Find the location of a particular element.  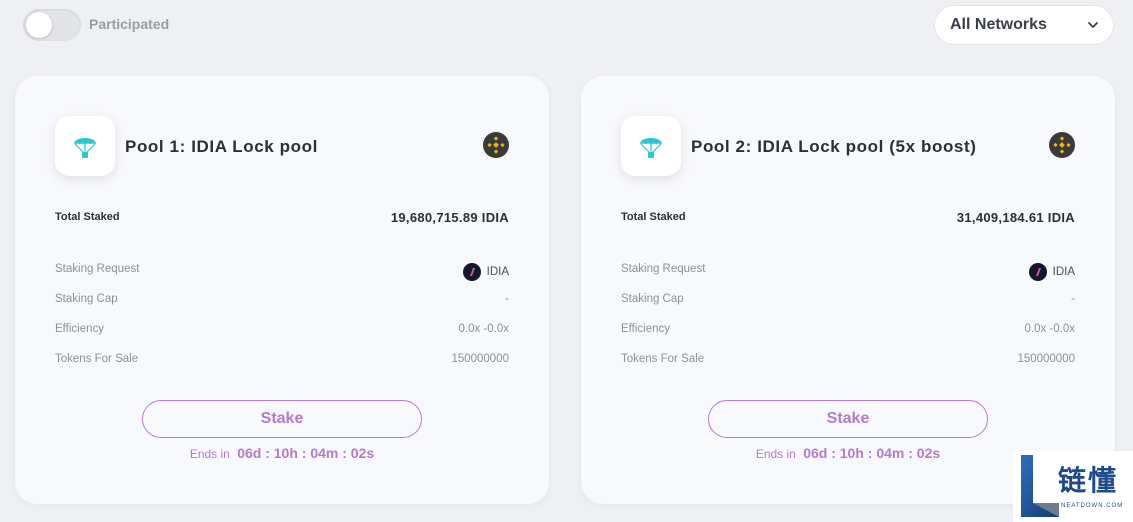

pool-title: Pool 1: IDIA Lock pool is located at coordinates (221, 146).